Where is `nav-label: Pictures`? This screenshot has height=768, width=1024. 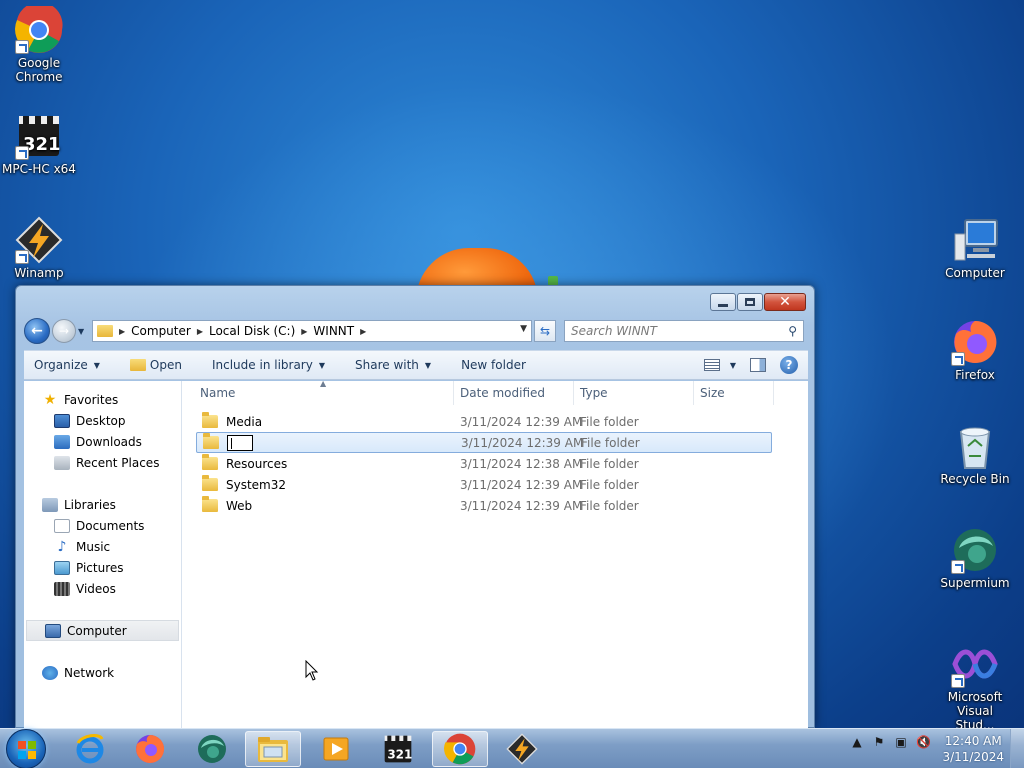
nav-label: Pictures is located at coordinates (100, 567).